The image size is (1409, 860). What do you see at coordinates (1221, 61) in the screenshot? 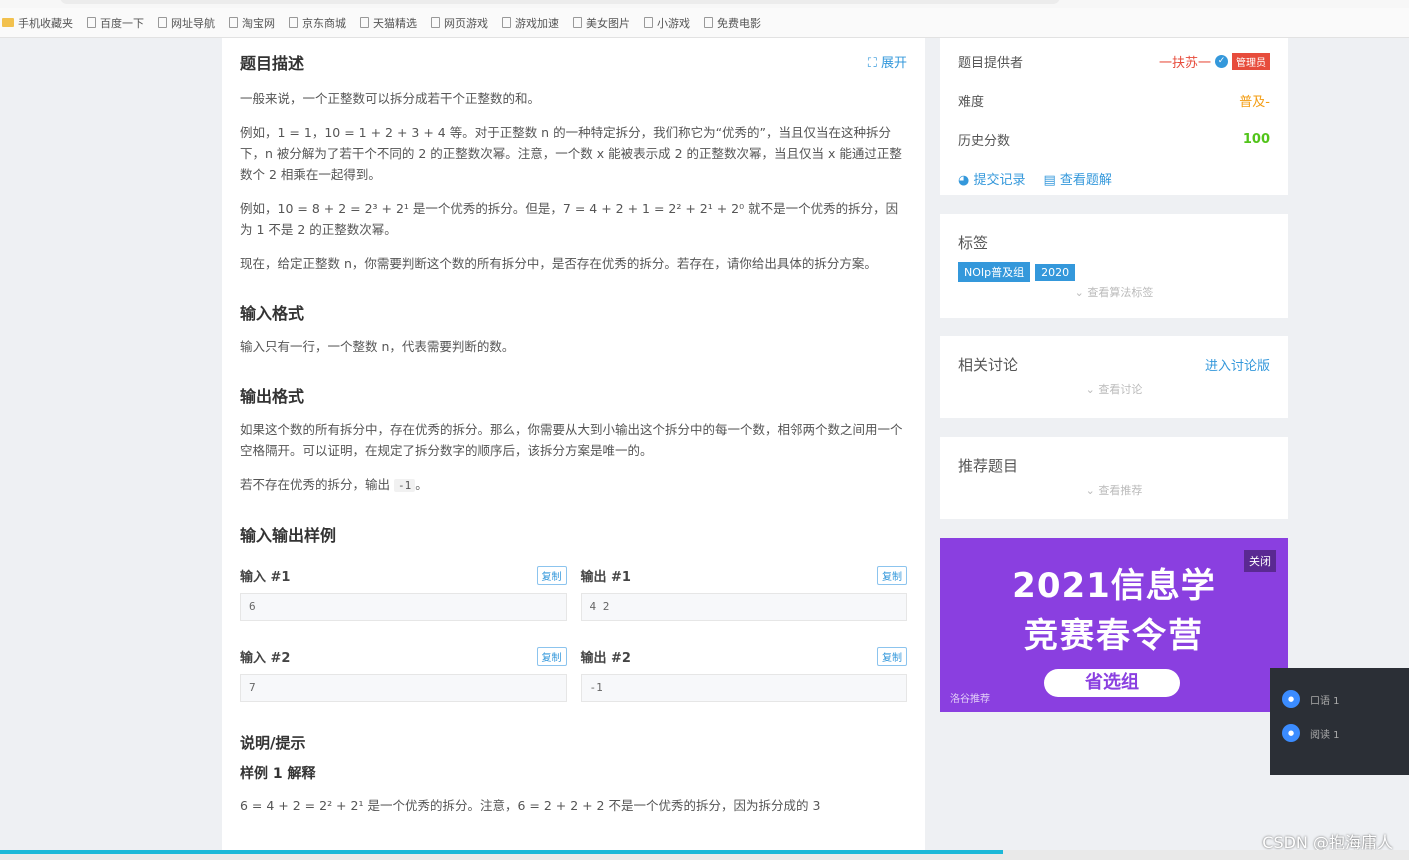
I see `verified-icon: ✓` at bounding box center [1221, 61].